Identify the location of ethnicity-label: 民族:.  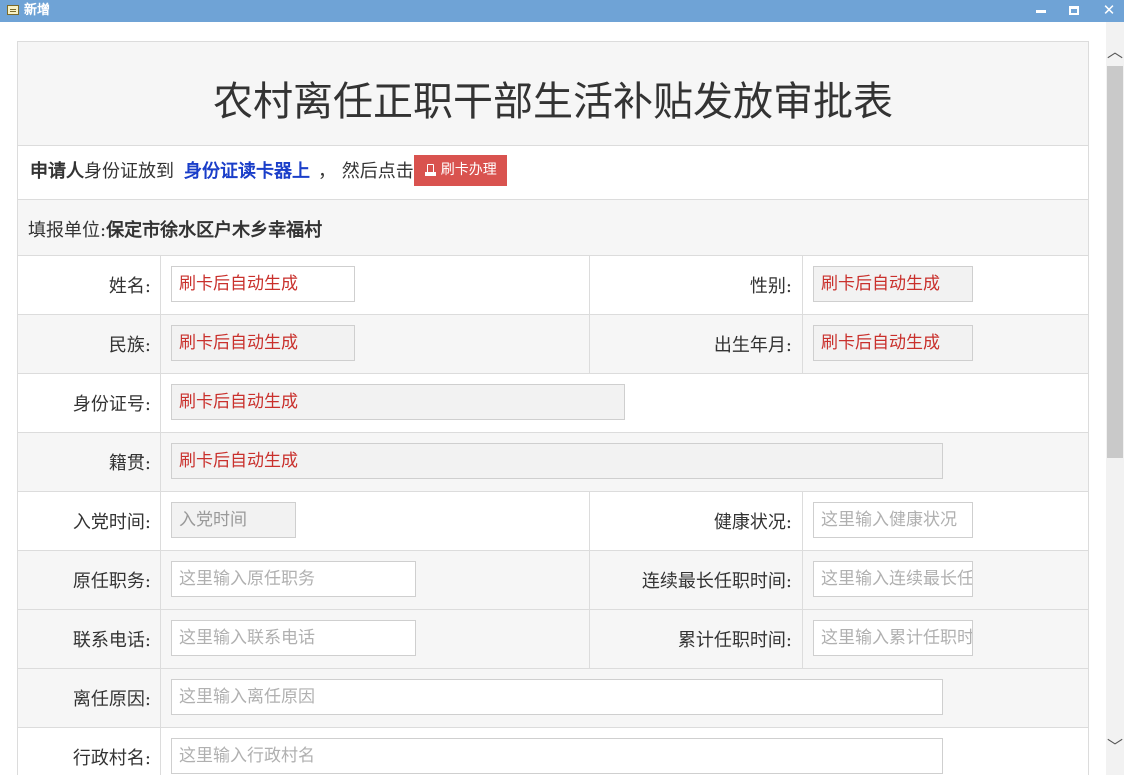
(129, 345).